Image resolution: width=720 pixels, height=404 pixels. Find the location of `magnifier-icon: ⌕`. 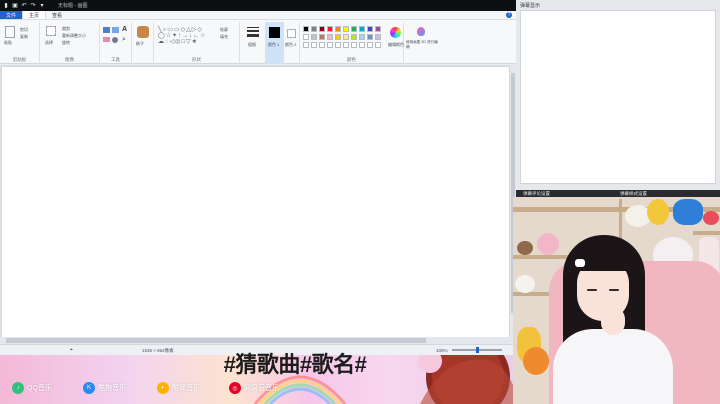

magnifier-icon: ⌕ is located at coordinates (124, 40).